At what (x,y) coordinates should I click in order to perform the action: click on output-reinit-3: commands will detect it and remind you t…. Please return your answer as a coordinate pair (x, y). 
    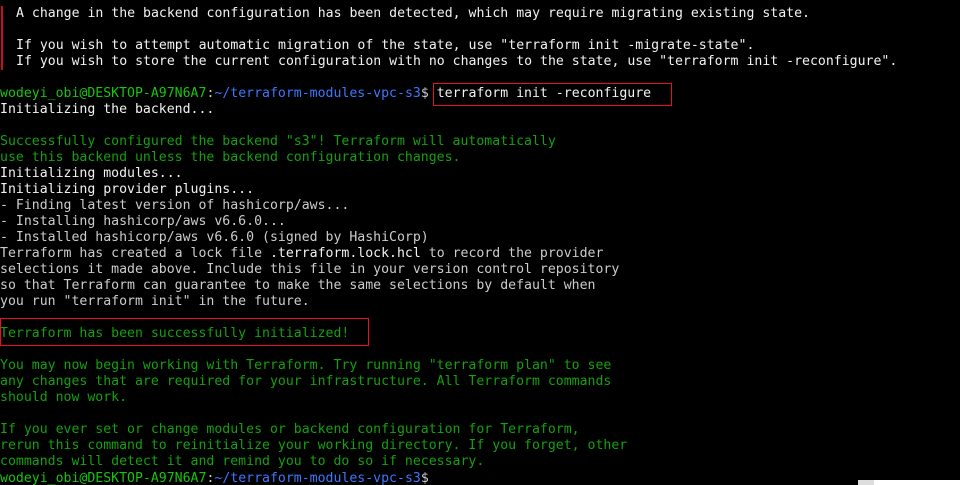
    Looking at the image, I should click on (242, 461).